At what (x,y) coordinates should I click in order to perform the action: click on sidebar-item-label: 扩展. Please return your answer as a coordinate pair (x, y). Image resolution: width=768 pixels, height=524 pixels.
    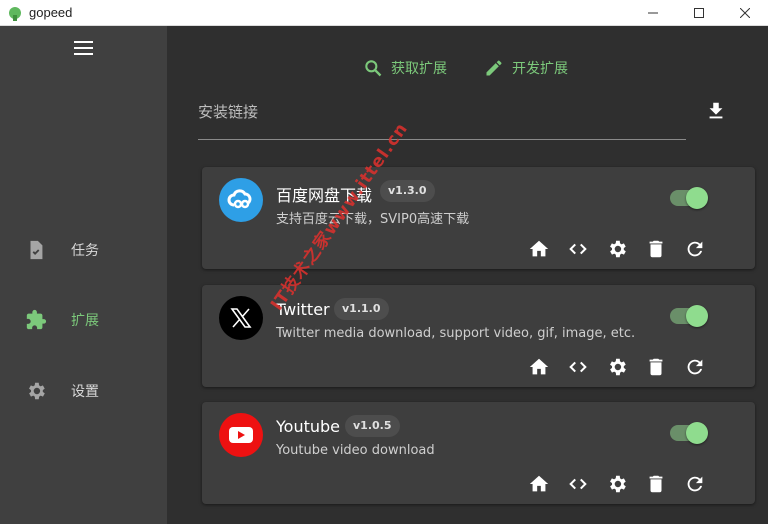
    Looking at the image, I should click on (85, 321).